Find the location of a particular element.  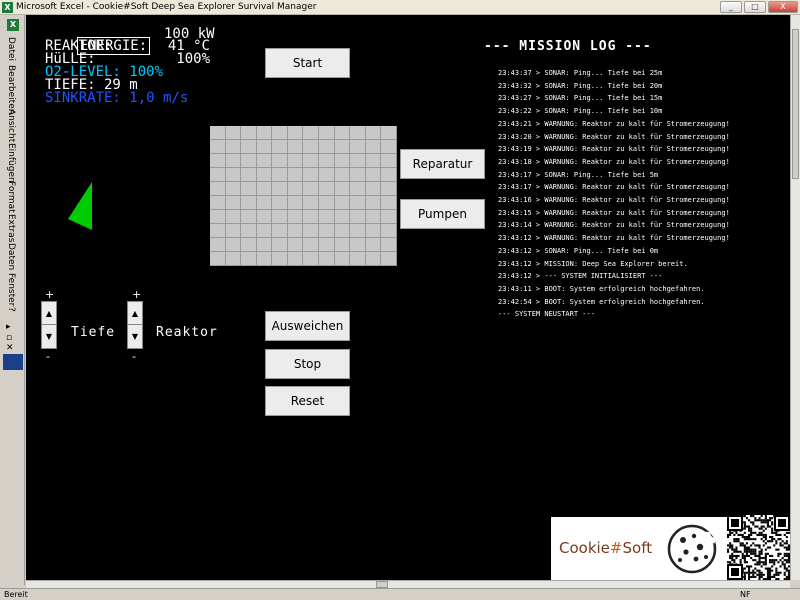

vertical-scroll-thumb is located at coordinates (795, 104).